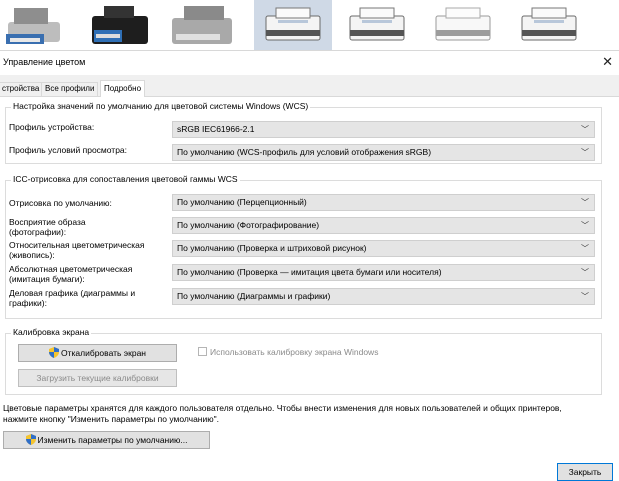 The width and height of the screenshot is (619, 481). I want to click on tab-all-profiles: Все профили, so click(70, 89).